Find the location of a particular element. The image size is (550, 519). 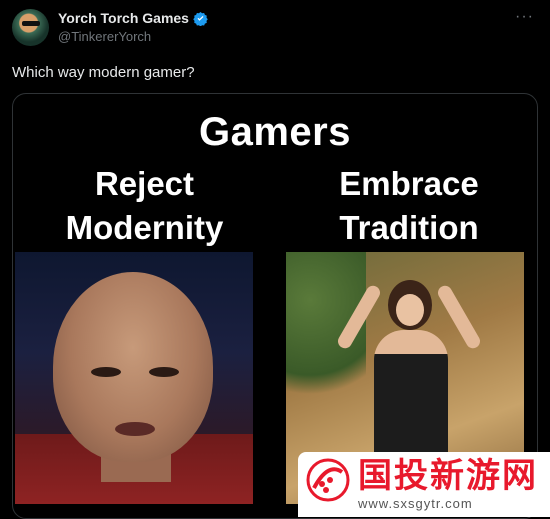

watermark-url: www.sxsgytr.com is located at coordinates (415, 503).